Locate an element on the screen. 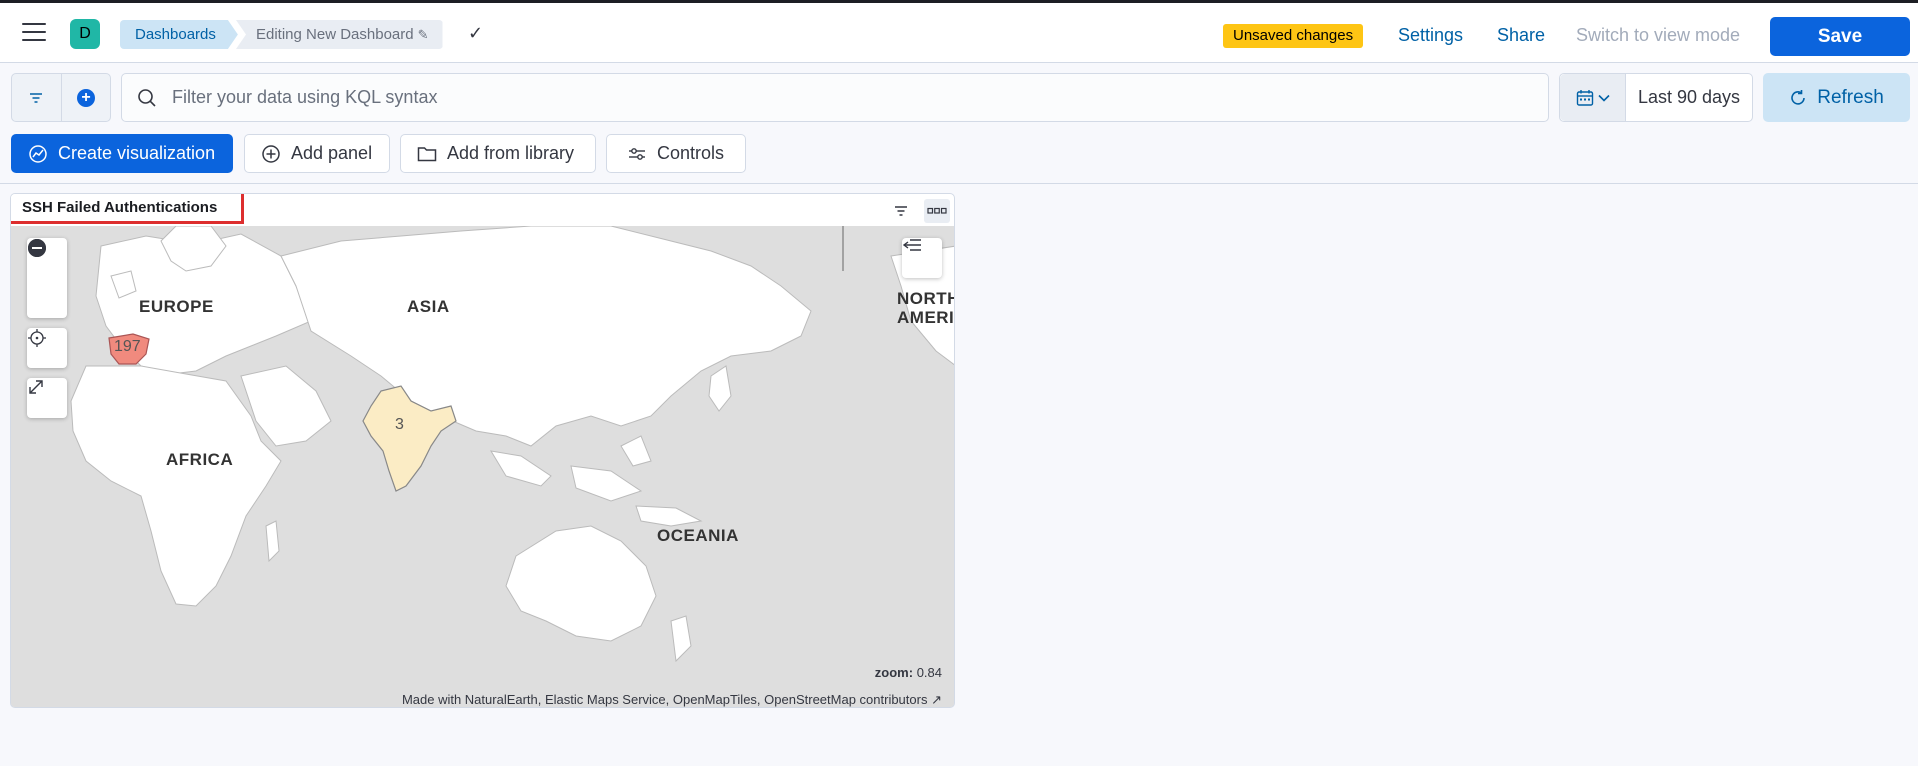 Image resolution: width=1918 pixels, height=766 pixels. settings-link: Settings is located at coordinates (1430, 35).